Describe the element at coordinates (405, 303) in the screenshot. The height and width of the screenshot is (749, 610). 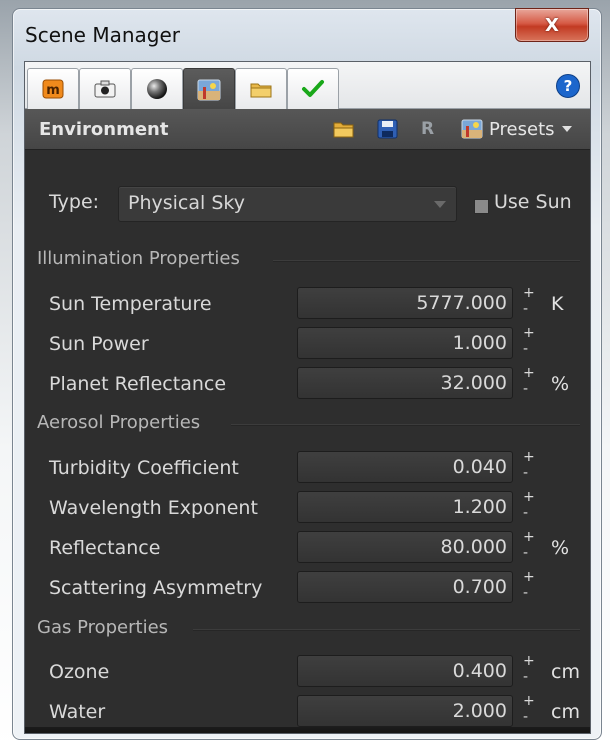
I see `sun-temperature-field: 5777.000` at that location.